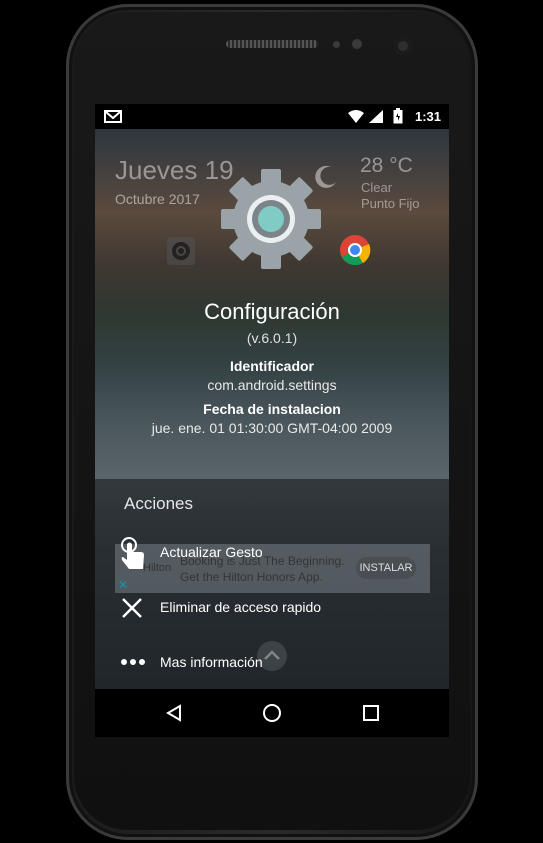 The width and height of the screenshot is (543, 843). What do you see at coordinates (356, 116) in the screenshot?
I see `wifi-icon` at bounding box center [356, 116].